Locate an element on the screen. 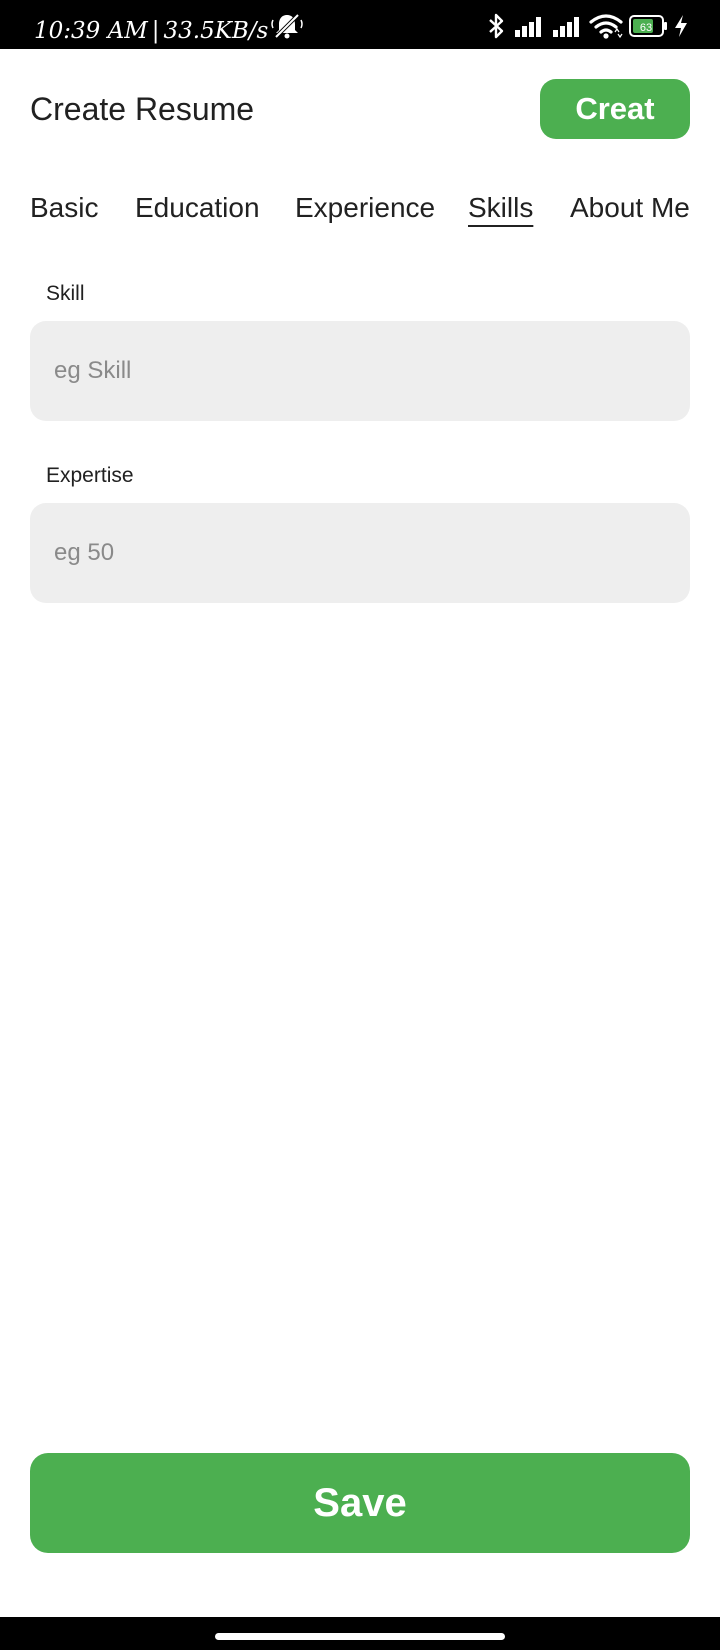 The image size is (720, 1650). skill-input is located at coordinates (360, 371).